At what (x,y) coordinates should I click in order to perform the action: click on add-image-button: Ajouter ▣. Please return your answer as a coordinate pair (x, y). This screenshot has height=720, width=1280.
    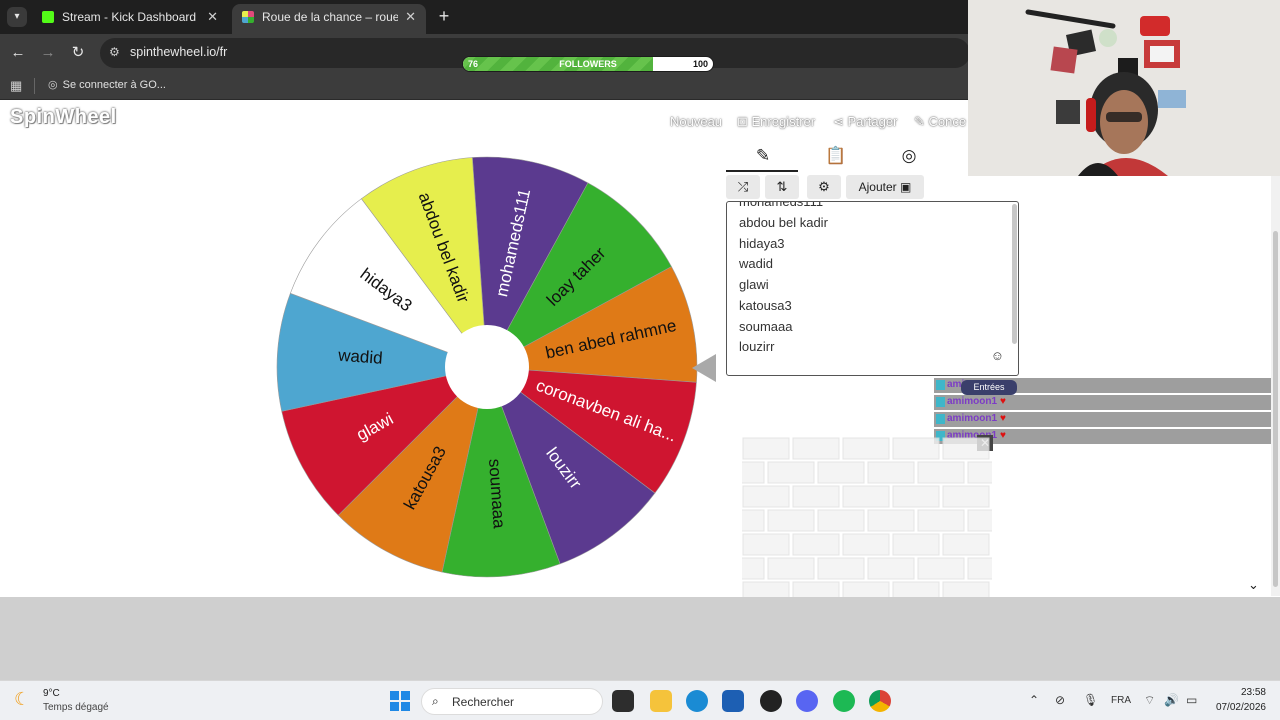
    Looking at the image, I should click on (885, 187).